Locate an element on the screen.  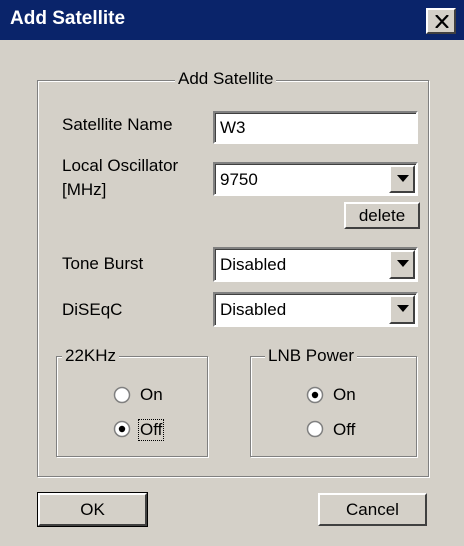
diseqc-dropdown-button is located at coordinates (402, 309).